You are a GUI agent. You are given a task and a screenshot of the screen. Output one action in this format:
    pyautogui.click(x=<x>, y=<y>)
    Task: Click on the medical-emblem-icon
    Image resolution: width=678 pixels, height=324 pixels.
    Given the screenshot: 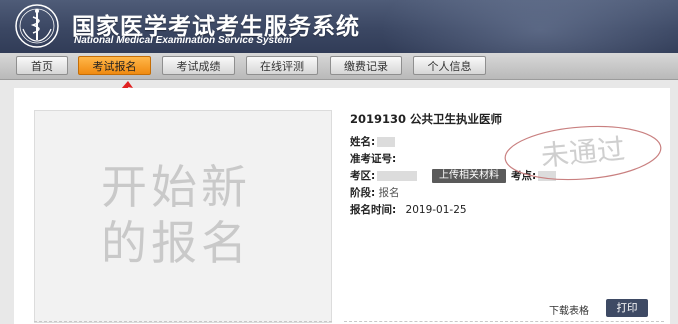 What is the action you would take?
    pyautogui.click(x=37, y=26)
    